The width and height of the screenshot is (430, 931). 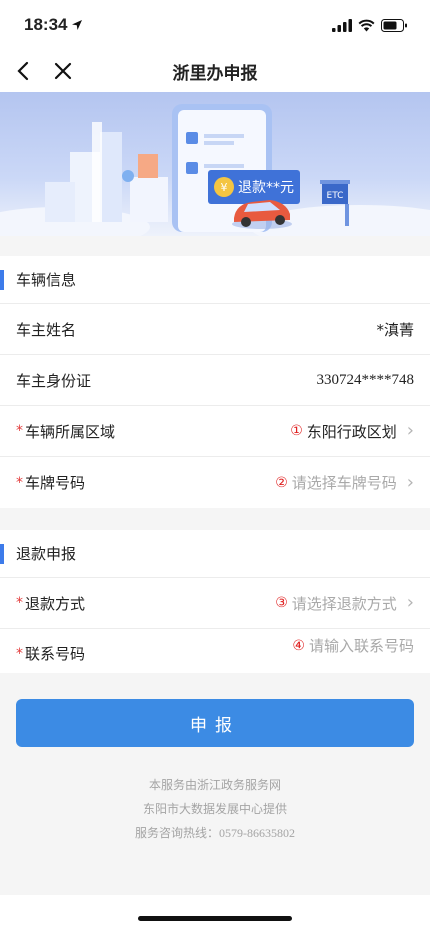 What do you see at coordinates (215, 913) in the screenshot?
I see `home-area` at bounding box center [215, 913].